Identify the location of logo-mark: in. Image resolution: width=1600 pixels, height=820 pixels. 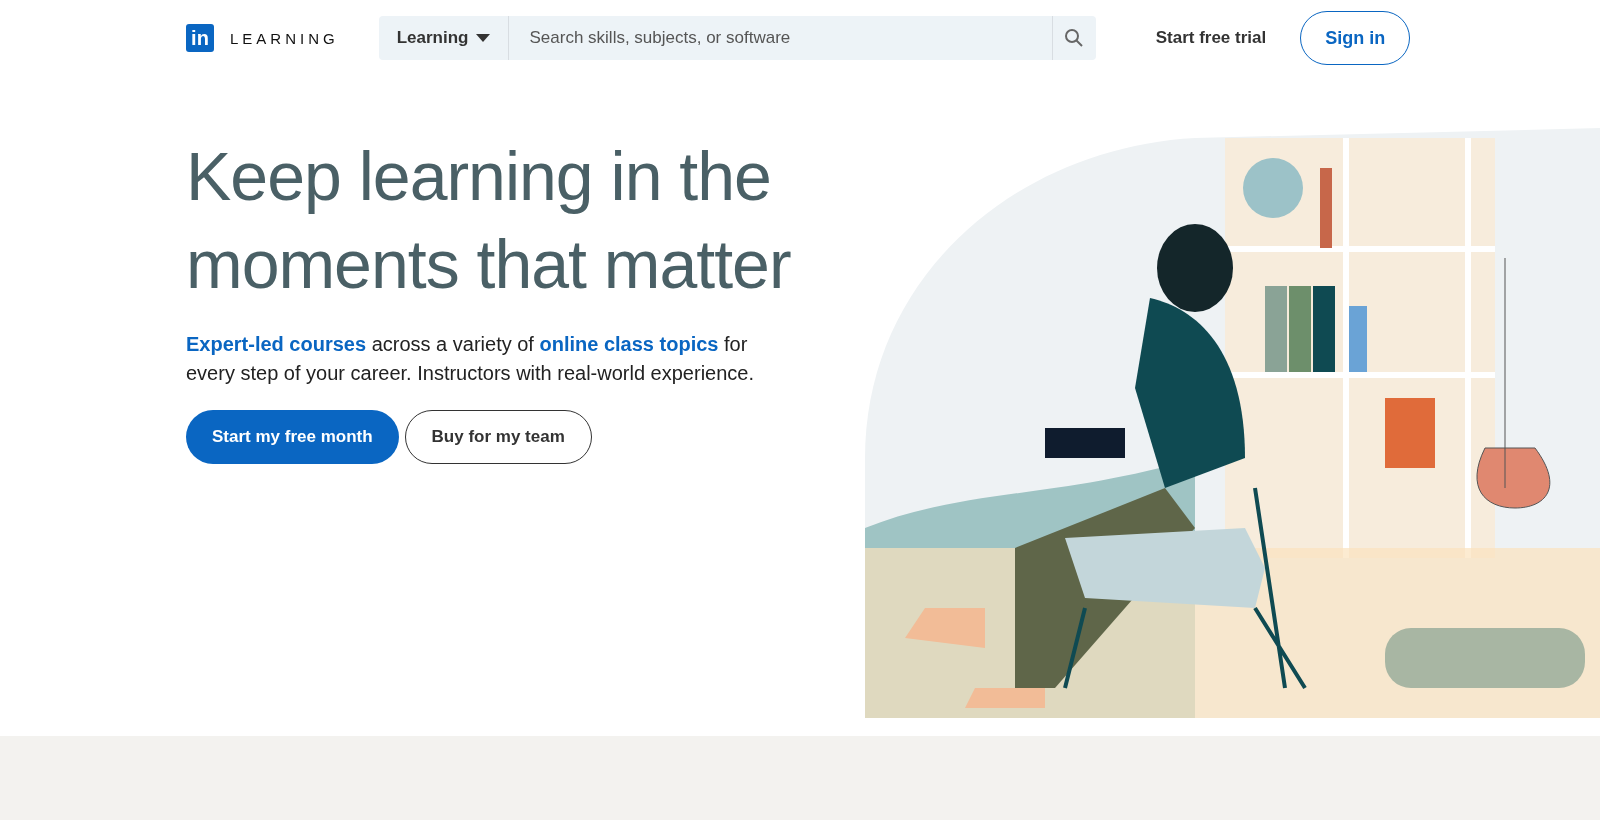
(200, 38).